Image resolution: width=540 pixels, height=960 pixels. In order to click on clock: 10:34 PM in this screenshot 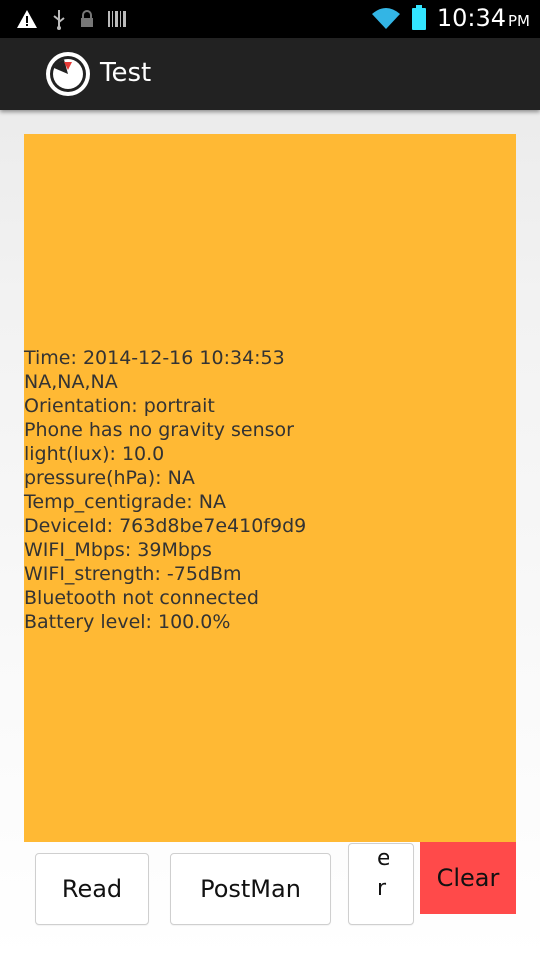, I will do `click(483, 18)`.